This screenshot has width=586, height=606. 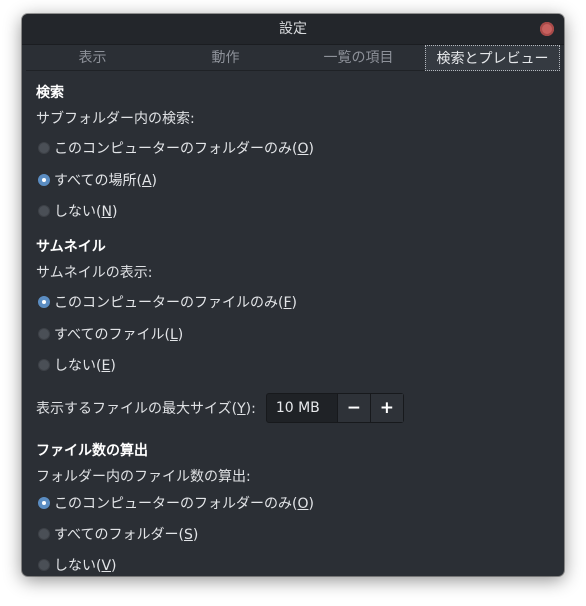 I want to click on tab-behavior: 動作, so click(x=225, y=58).